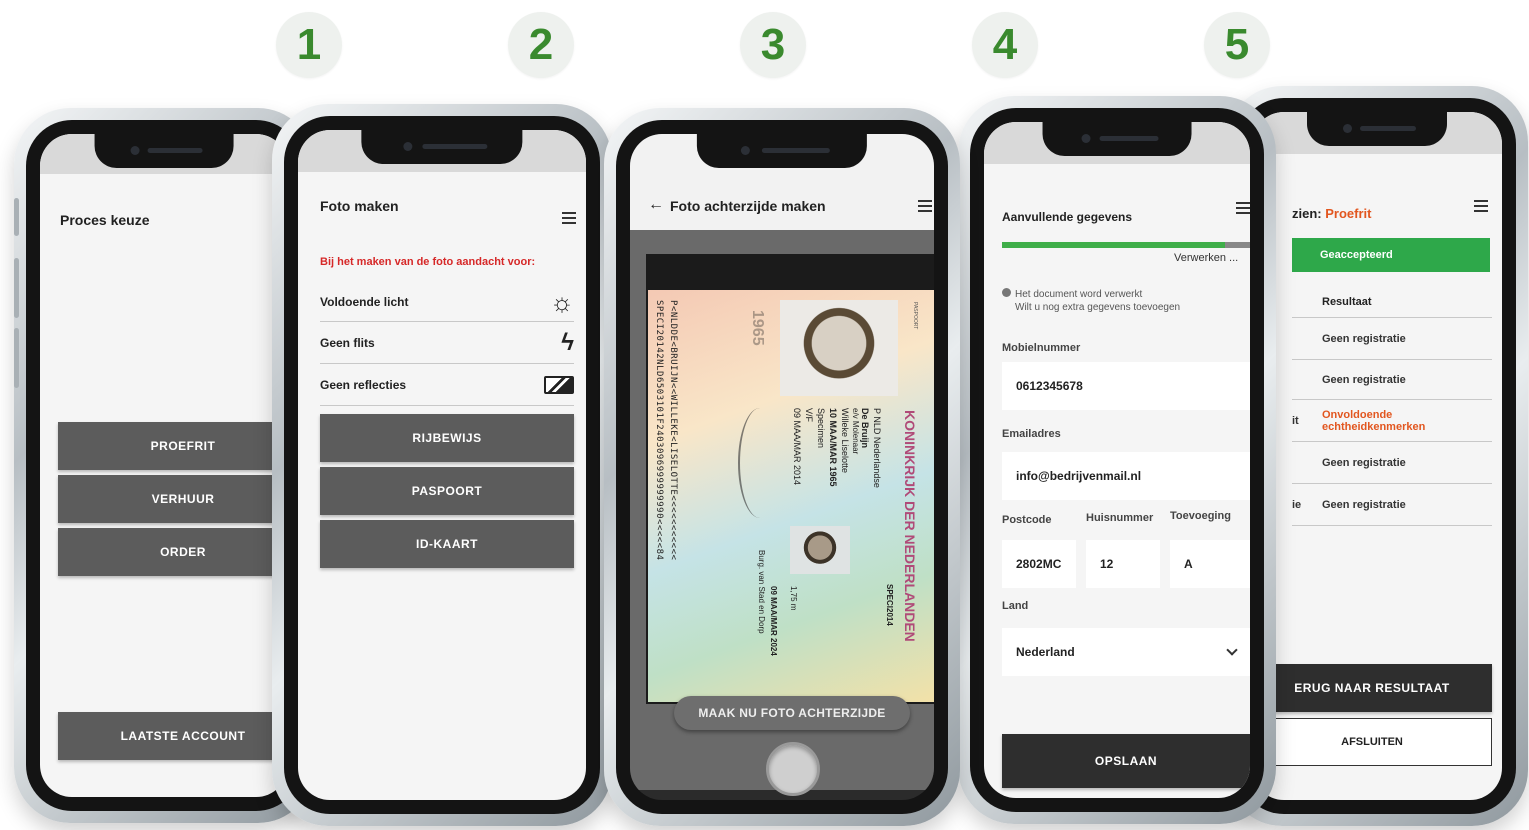 Image resolution: width=1529 pixels, height=830 pixels. What do you see at coordinates (839, 348) in the screenshot?
I see `passport-photo` at bounding box center [839, 348].